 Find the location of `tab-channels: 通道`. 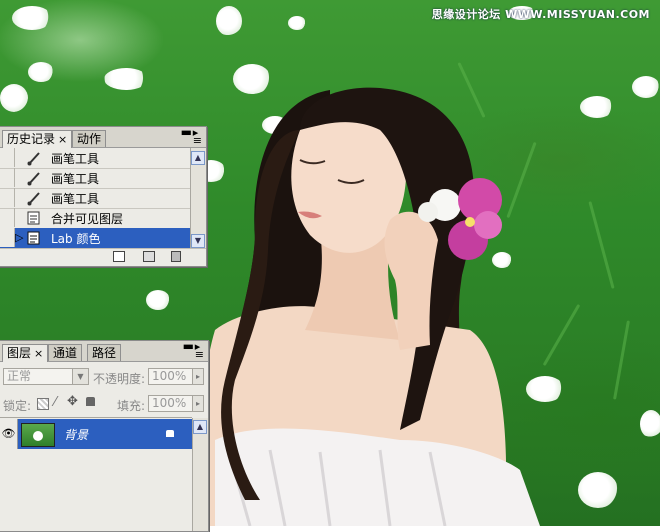

tab-channels: 通道 is located at coordinates (65, 352).